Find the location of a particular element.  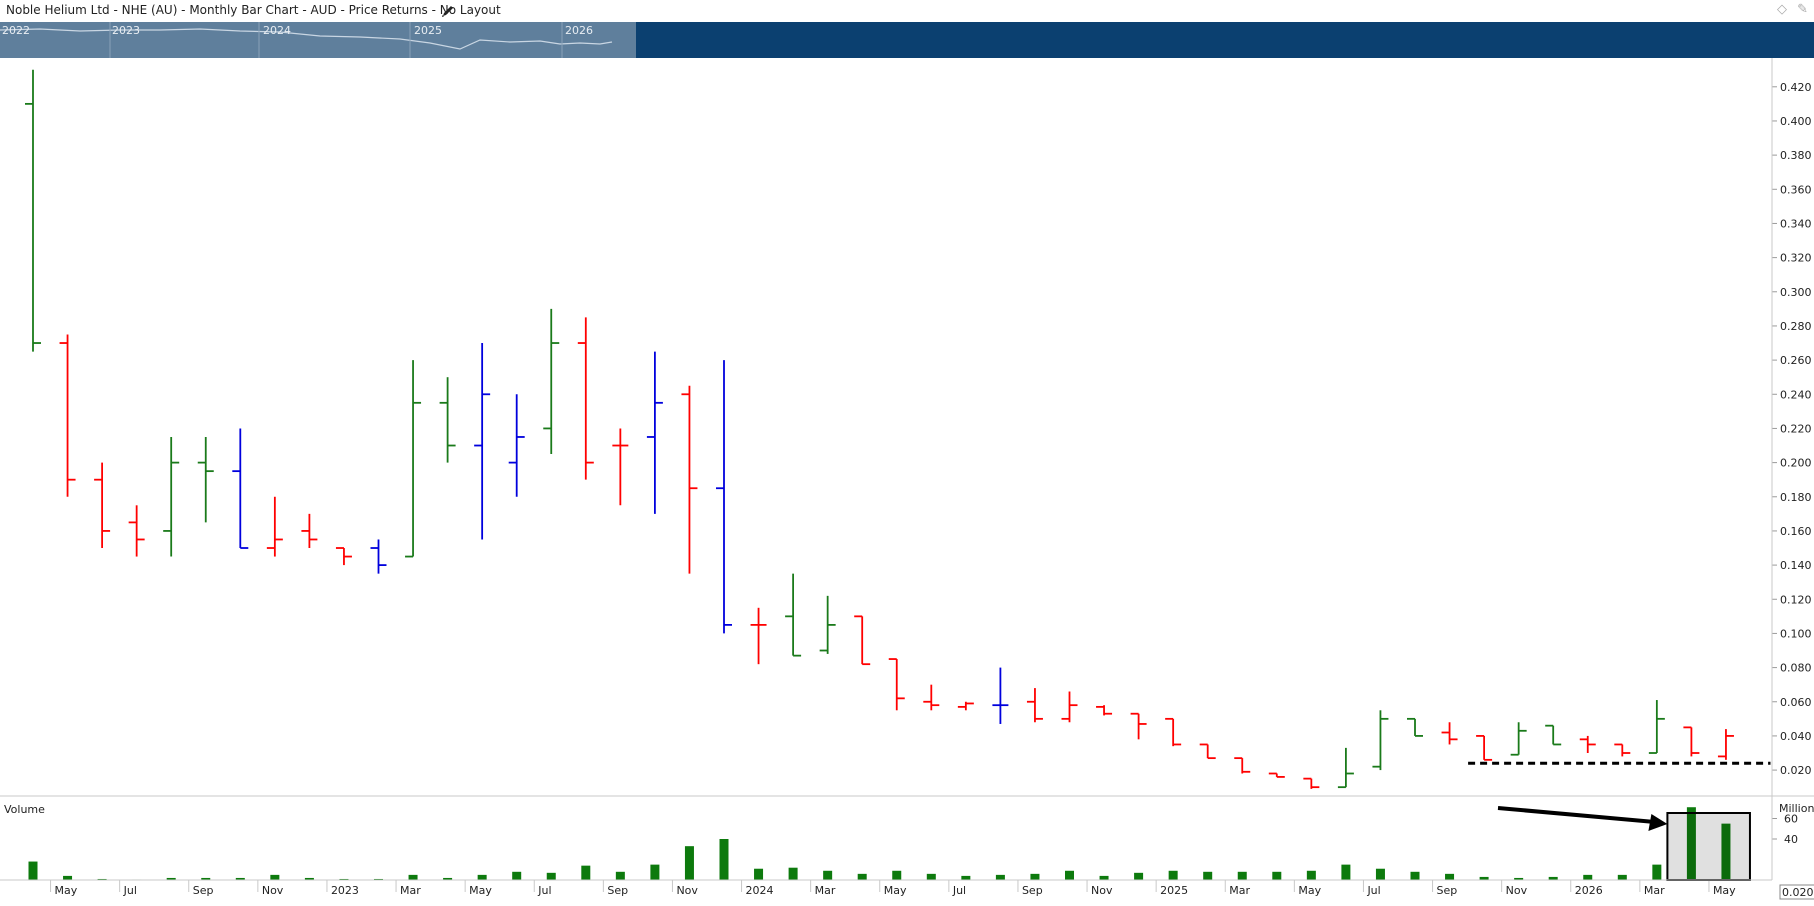

navigator-year-label: 2023 is located at coordinates (126, 30).